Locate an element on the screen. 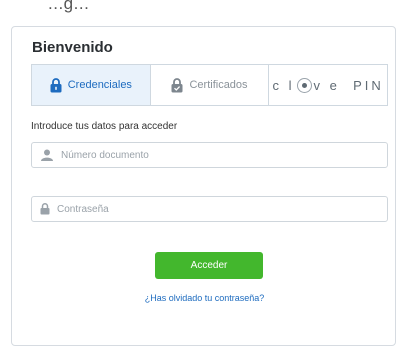 This screenshot has height=346, width=406. document-number-field is located at coordinates (209, 155).